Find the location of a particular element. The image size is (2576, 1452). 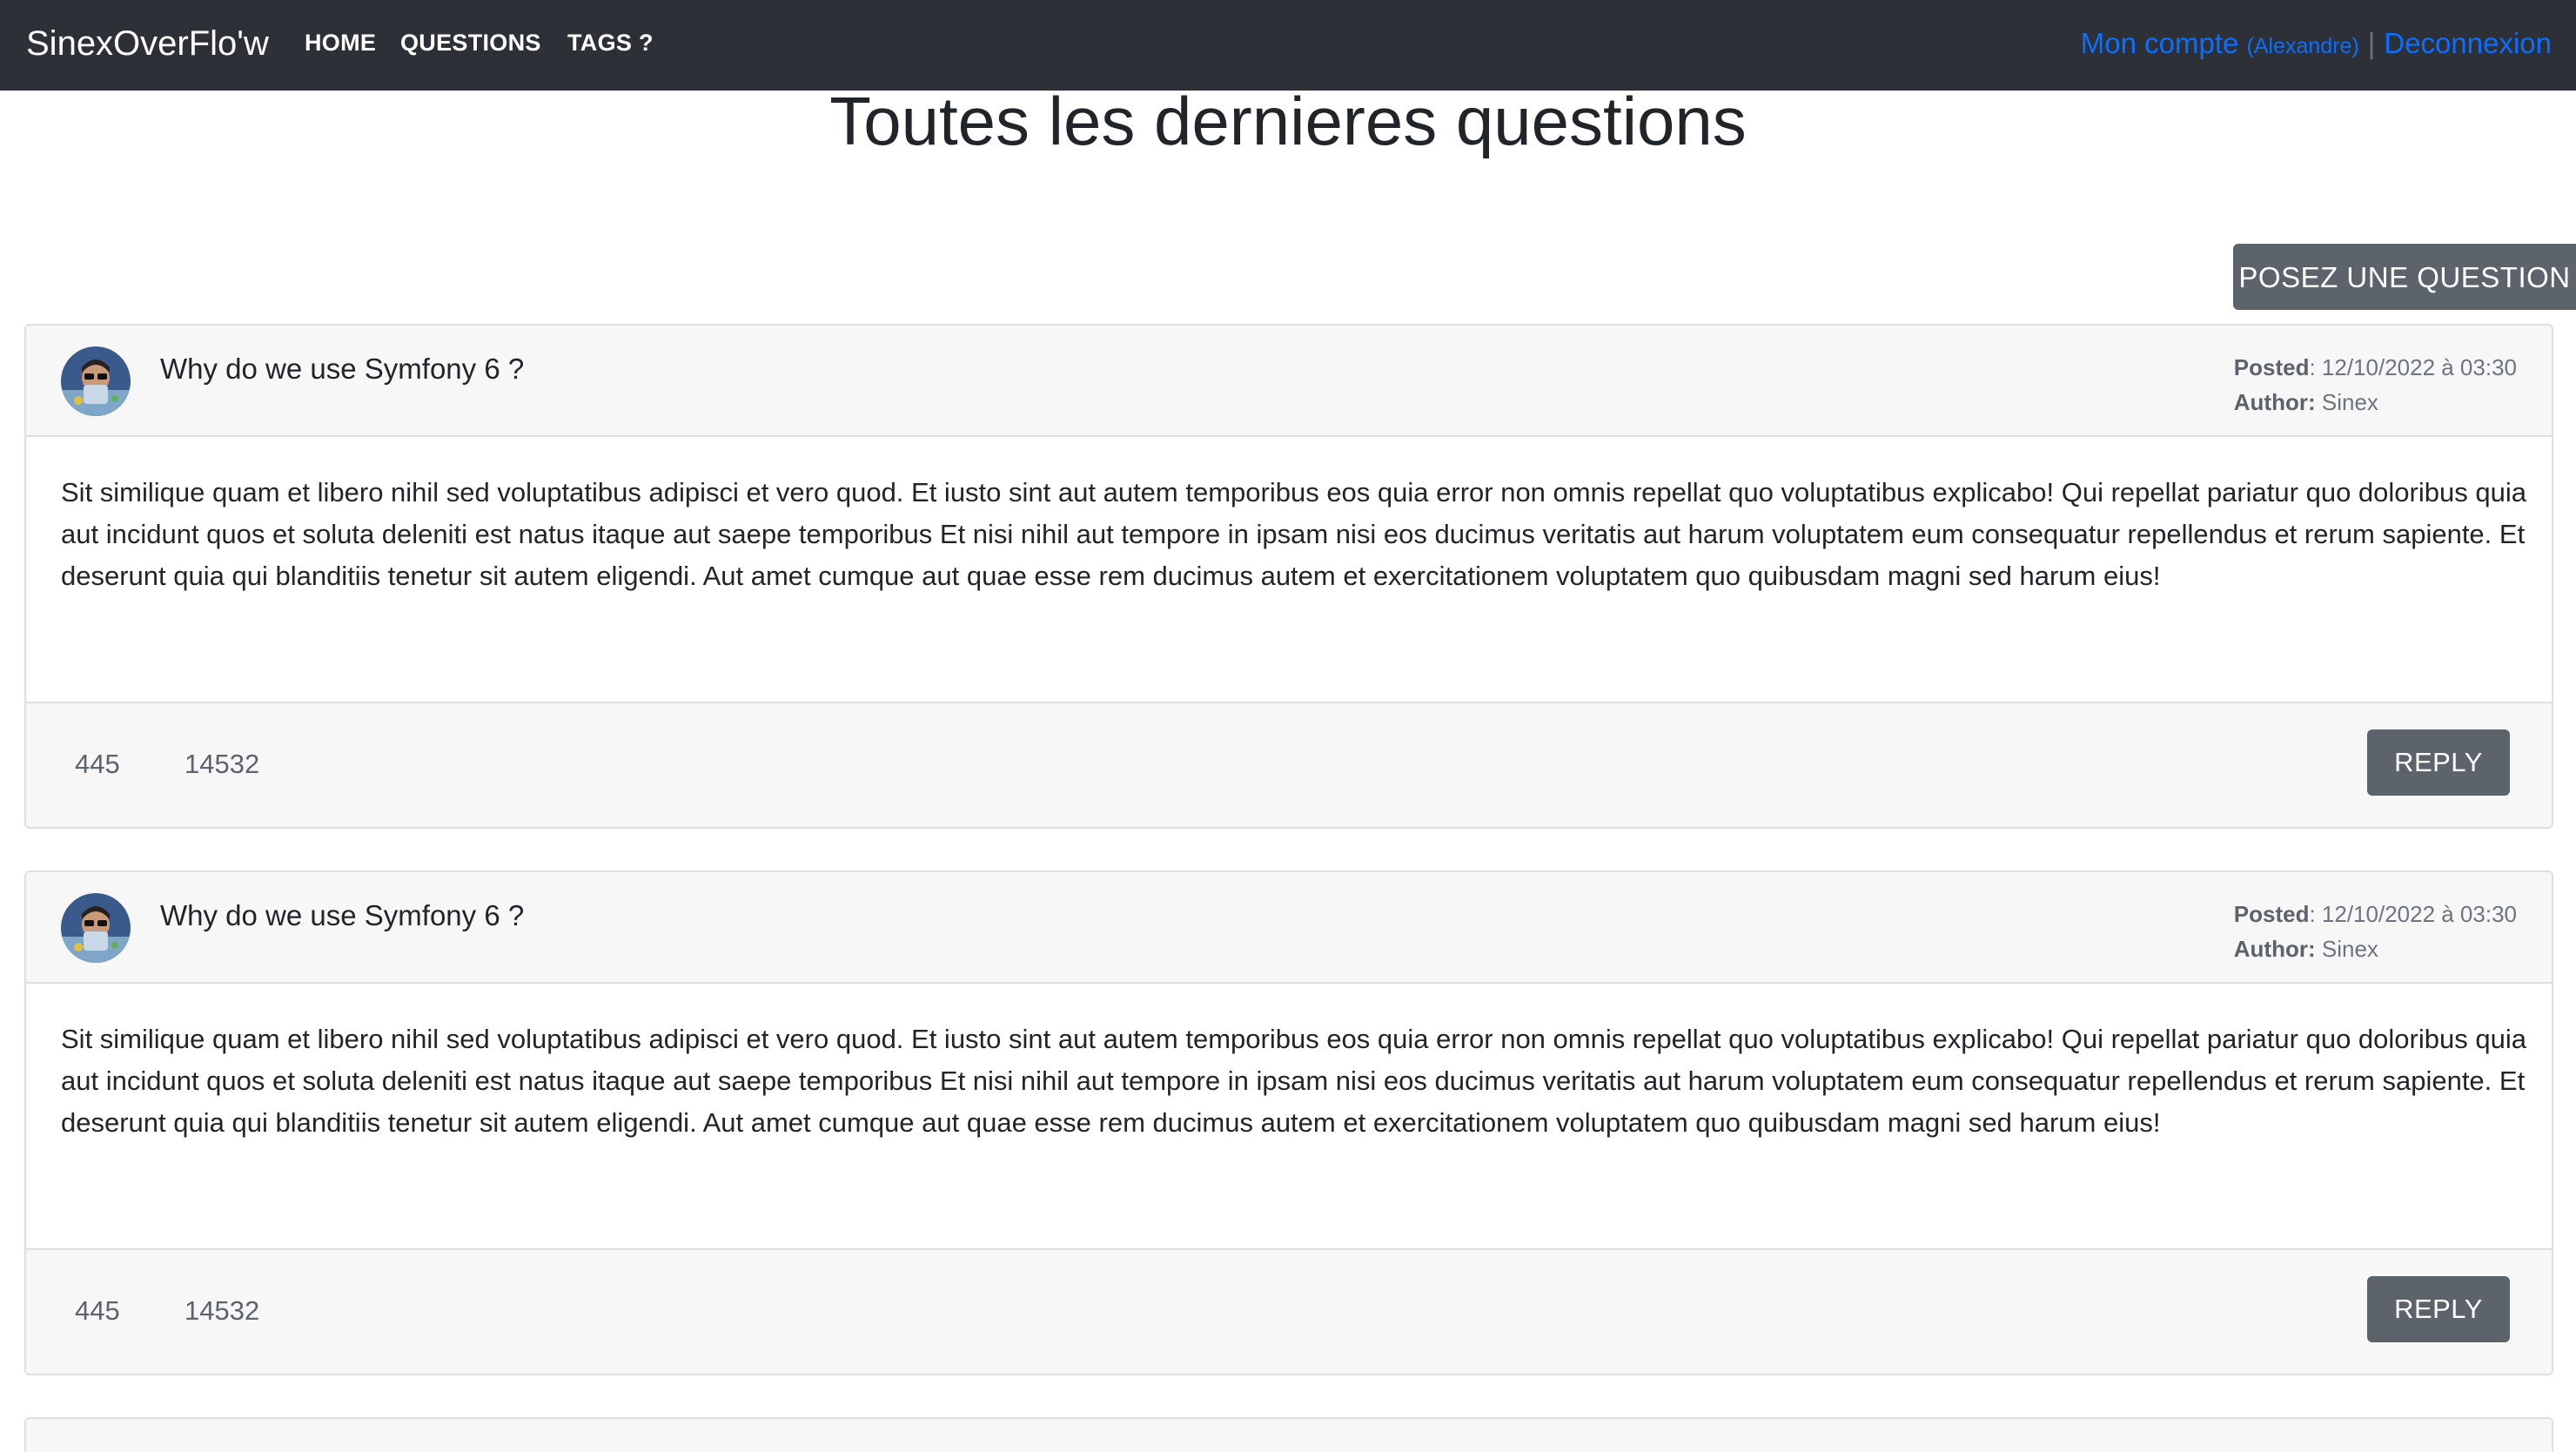

nav-questions-link: QUESTIONS is located at coordinates (470, 43).